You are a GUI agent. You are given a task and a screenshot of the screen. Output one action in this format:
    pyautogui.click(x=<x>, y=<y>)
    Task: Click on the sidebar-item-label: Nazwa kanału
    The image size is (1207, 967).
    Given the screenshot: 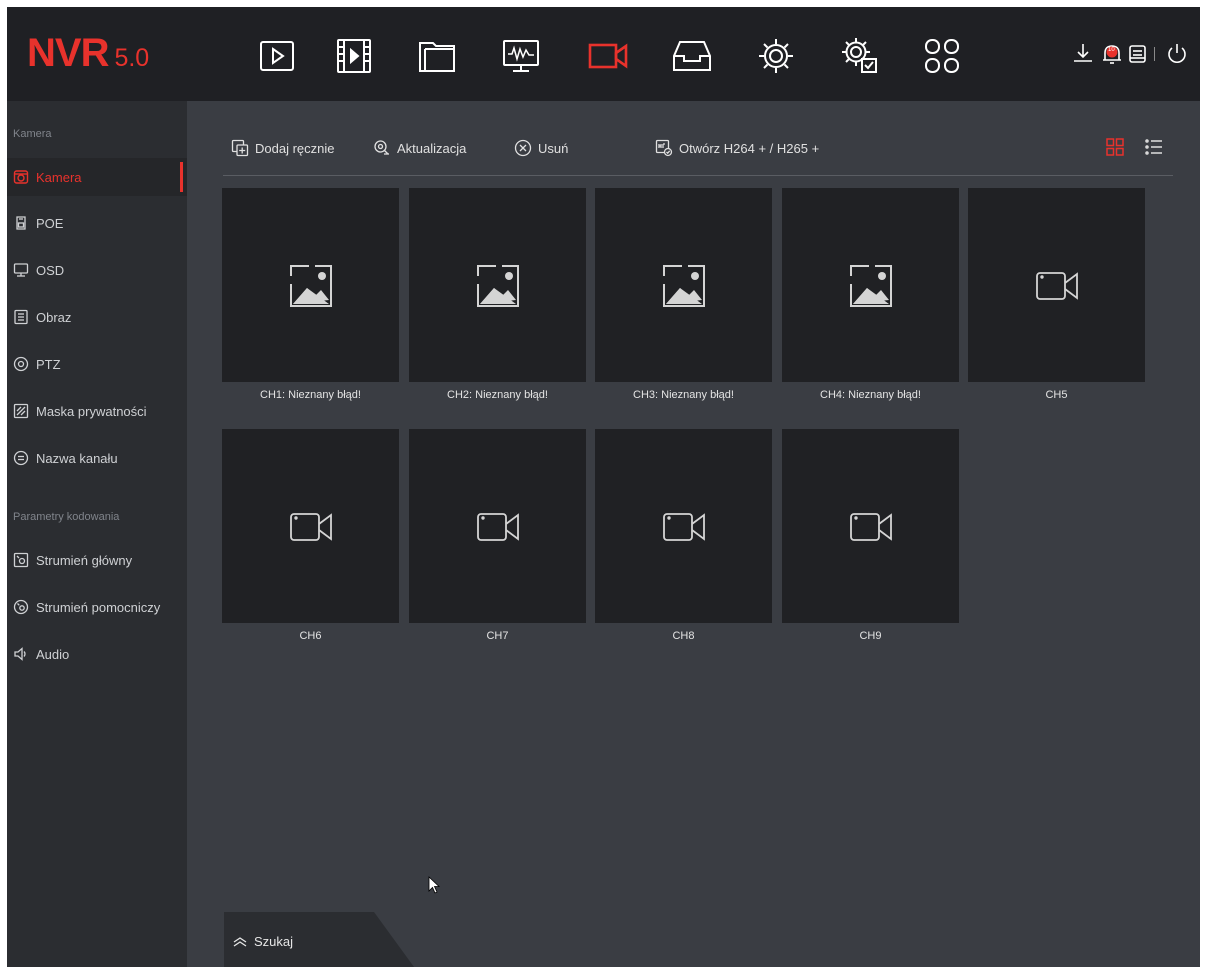 What is the action you would take?
    pyautogui.click(x=77, y=458)
    